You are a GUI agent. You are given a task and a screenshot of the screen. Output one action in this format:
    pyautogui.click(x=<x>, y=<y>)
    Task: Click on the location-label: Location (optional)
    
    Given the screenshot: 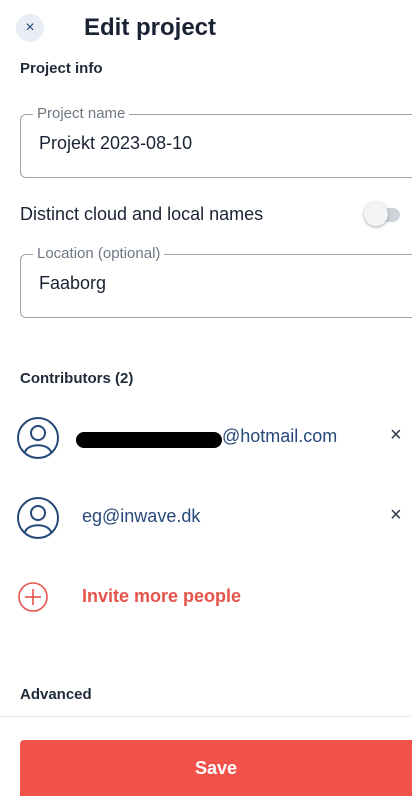 What is the action you would take?
    pyautogui.click(x=99, y=253)
    